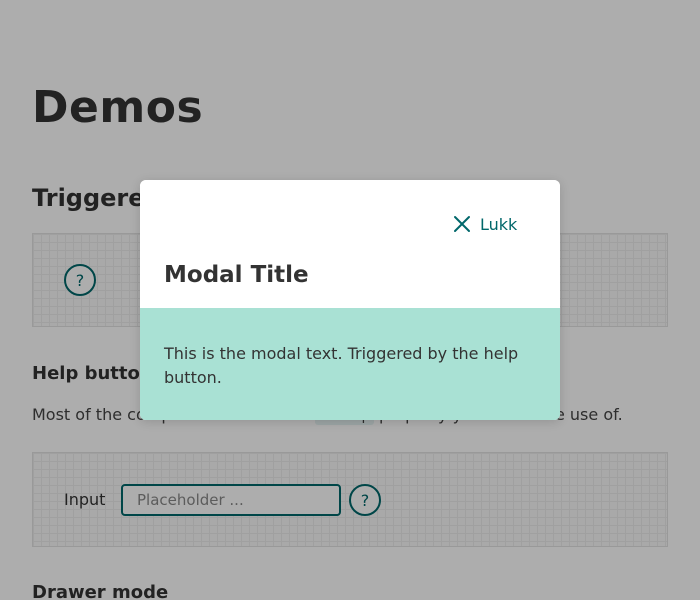 Image resolution: width=700 pixels, height=600 pixels. What do you see at coordinates (499, 224) in the screenshot?
I see `close-label: Lukk` at bounding box center [499, 224].